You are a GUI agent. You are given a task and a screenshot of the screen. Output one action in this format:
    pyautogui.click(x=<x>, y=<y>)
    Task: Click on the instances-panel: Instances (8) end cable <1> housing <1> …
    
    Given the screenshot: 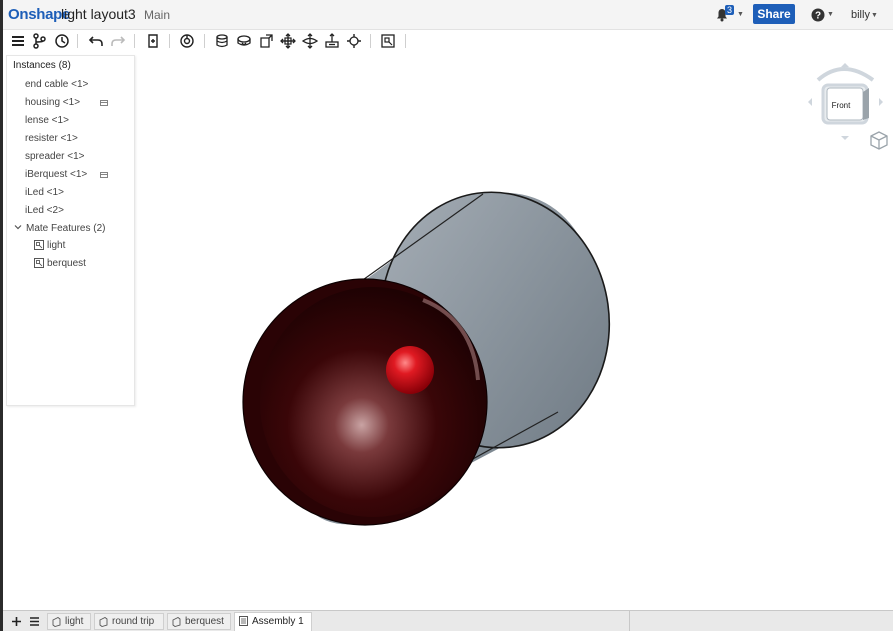 What is the action you would take?
    pyautogui.click(x=70, y=230)
    